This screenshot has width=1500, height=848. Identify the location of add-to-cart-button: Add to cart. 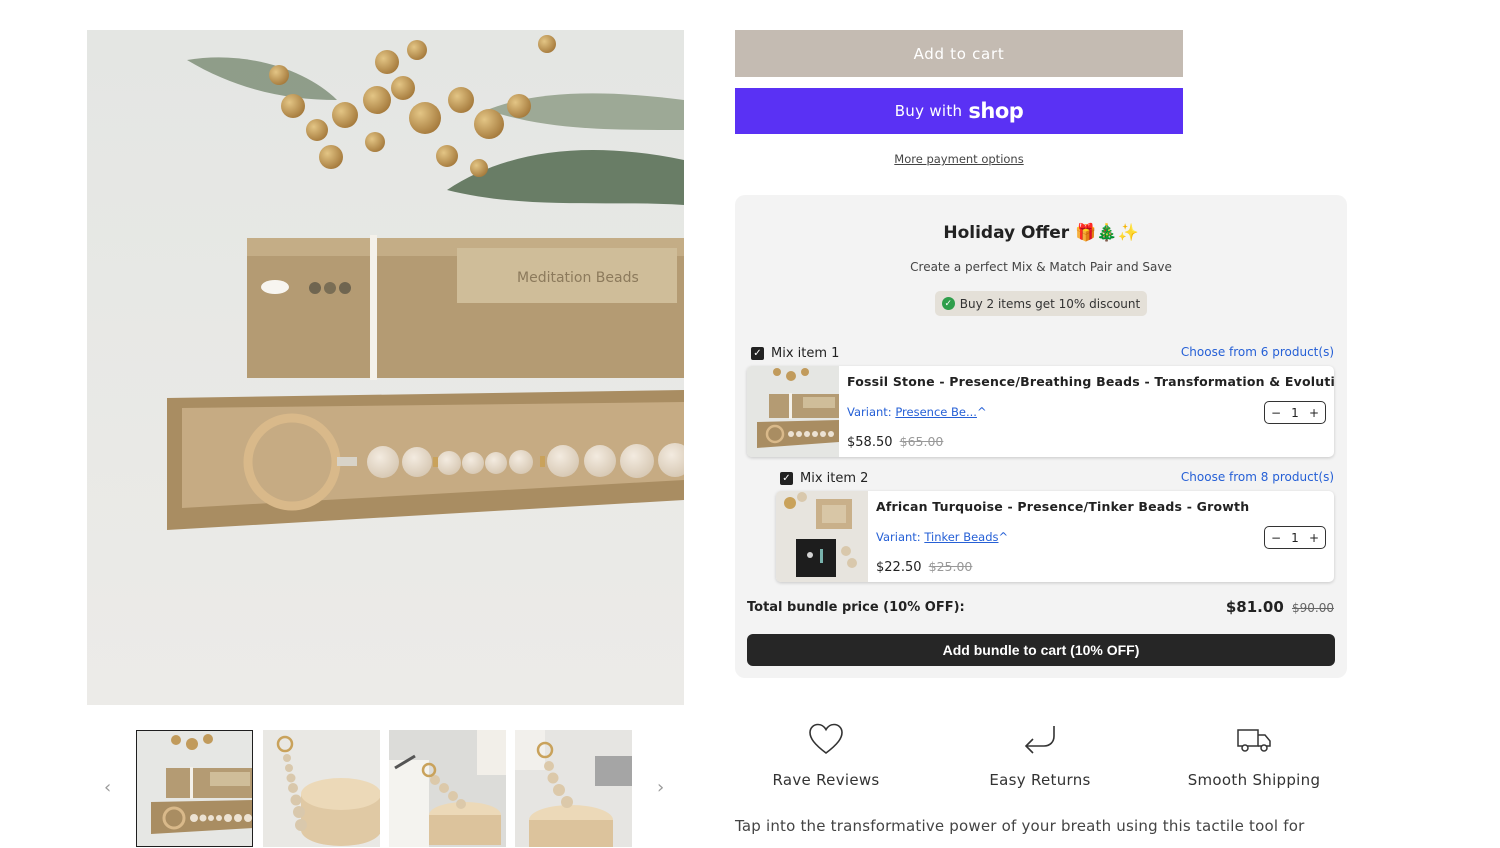
(959, 53).